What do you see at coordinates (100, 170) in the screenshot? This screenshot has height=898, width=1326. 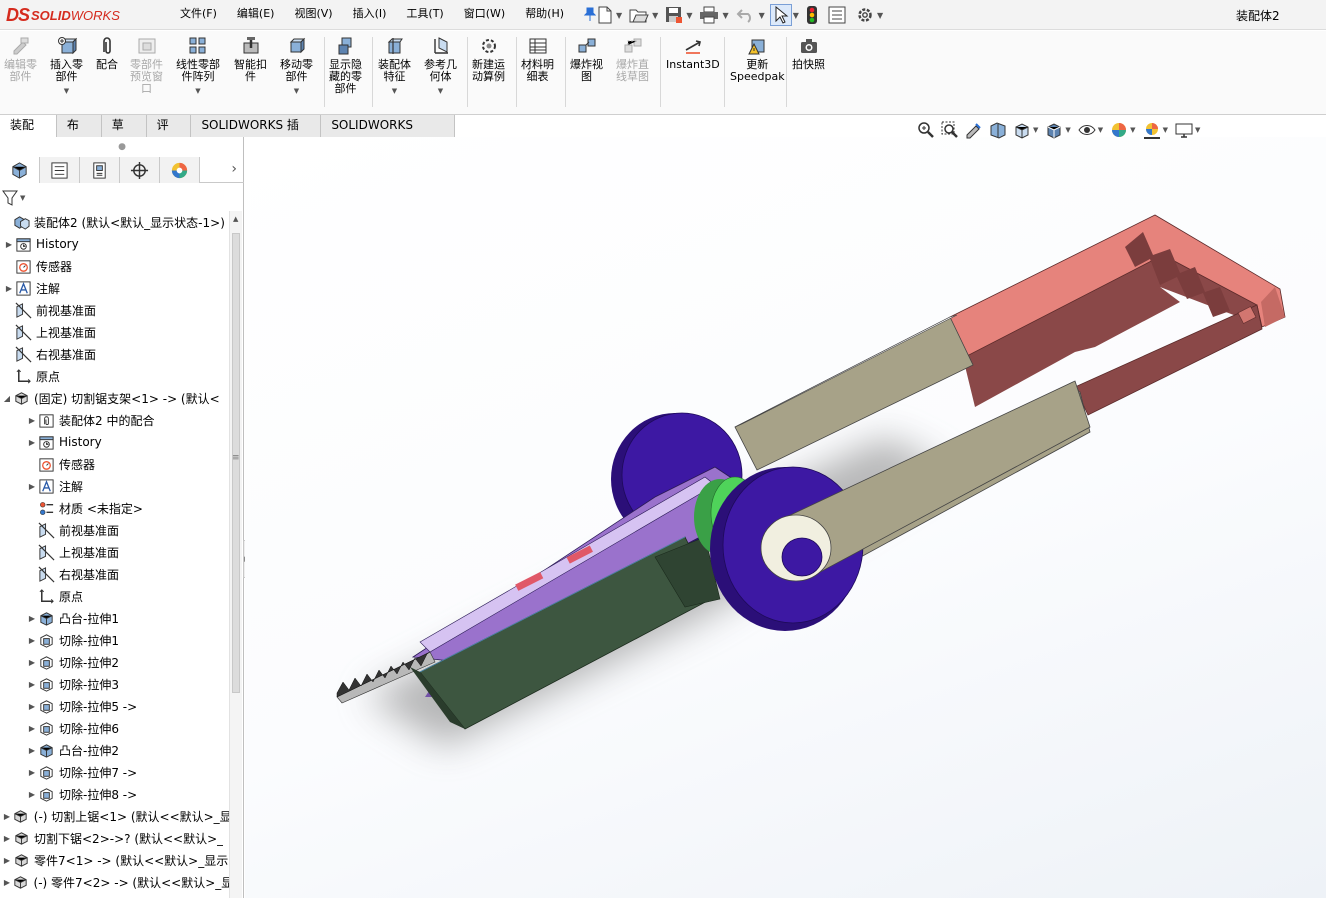 I see `configurationmanager-tab` at bounding box center [100, 170].